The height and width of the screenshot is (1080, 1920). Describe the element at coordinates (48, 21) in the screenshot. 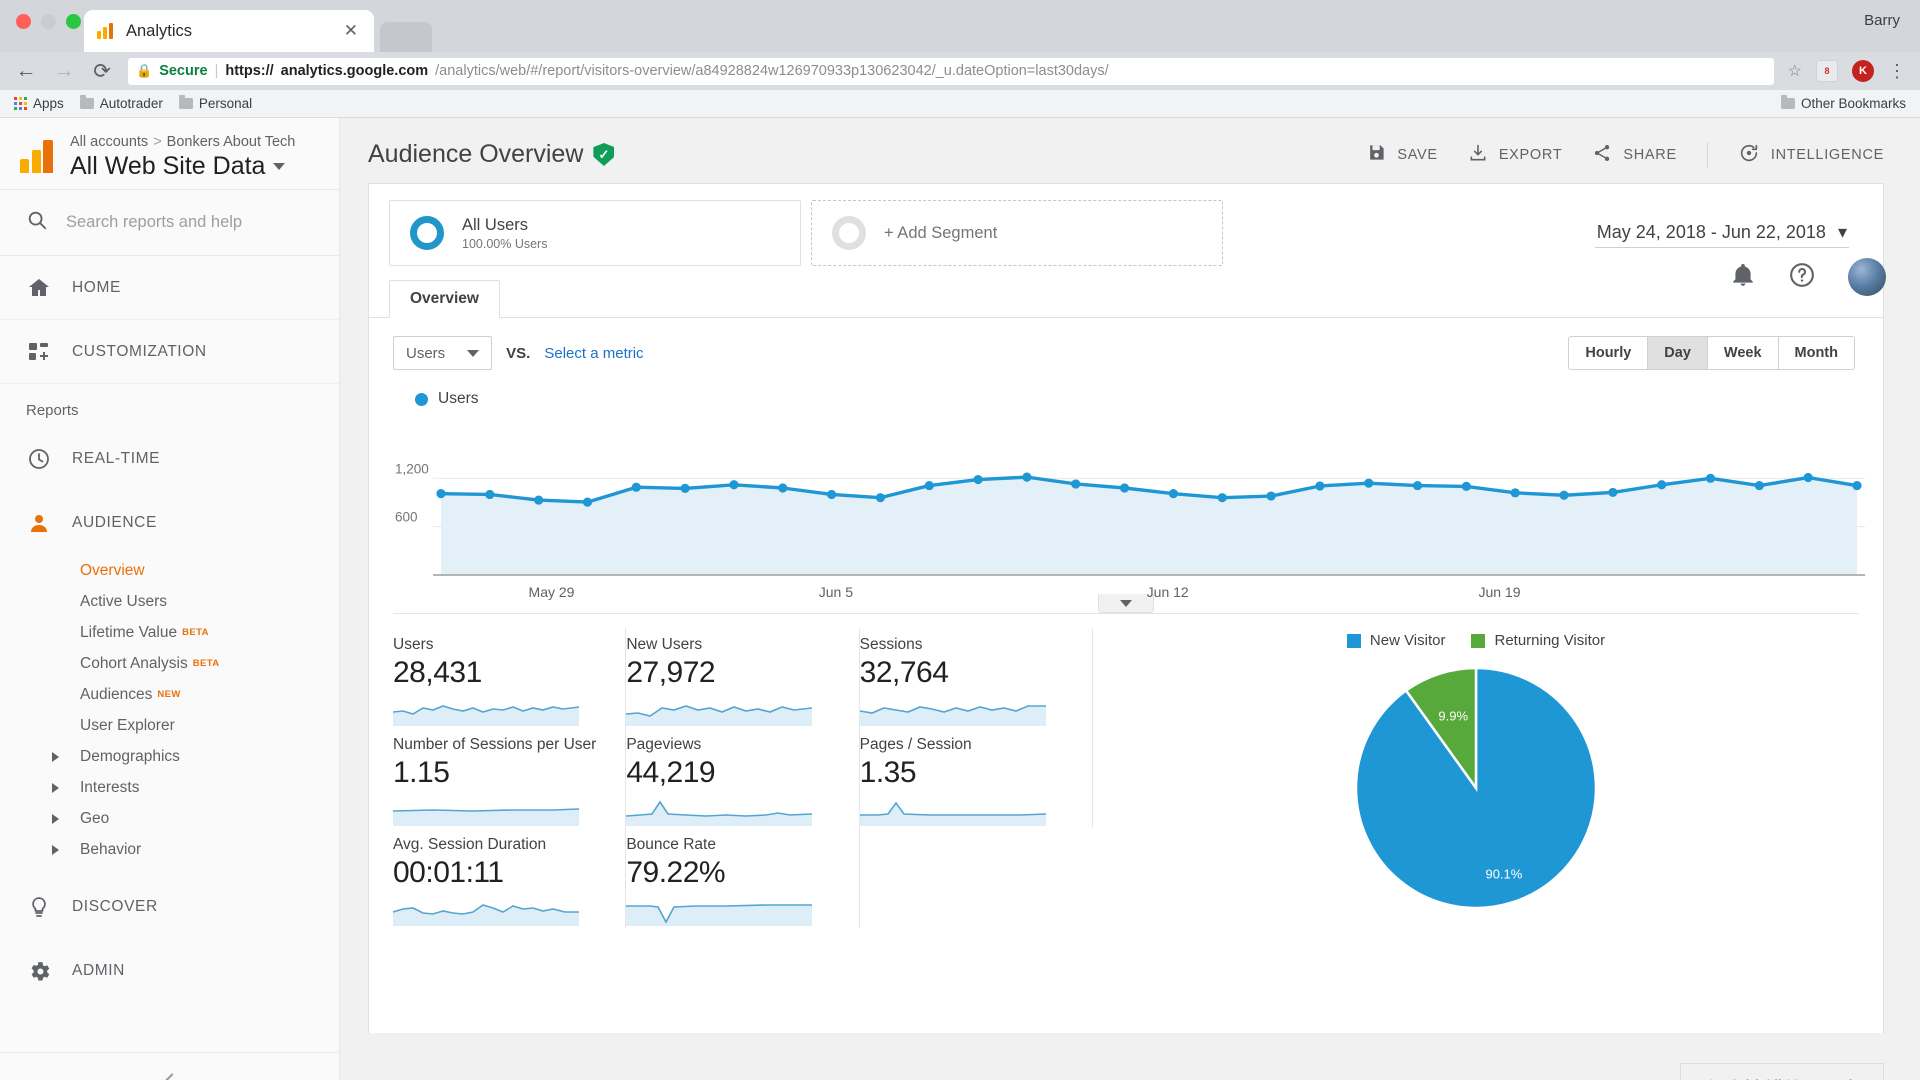

I see `minimize-window-button` at that location.